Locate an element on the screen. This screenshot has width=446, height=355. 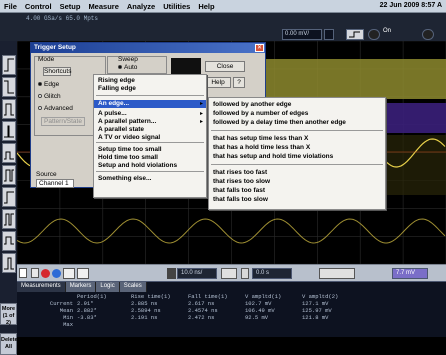
channel-dot-icon is located at coordinates (56, 273).